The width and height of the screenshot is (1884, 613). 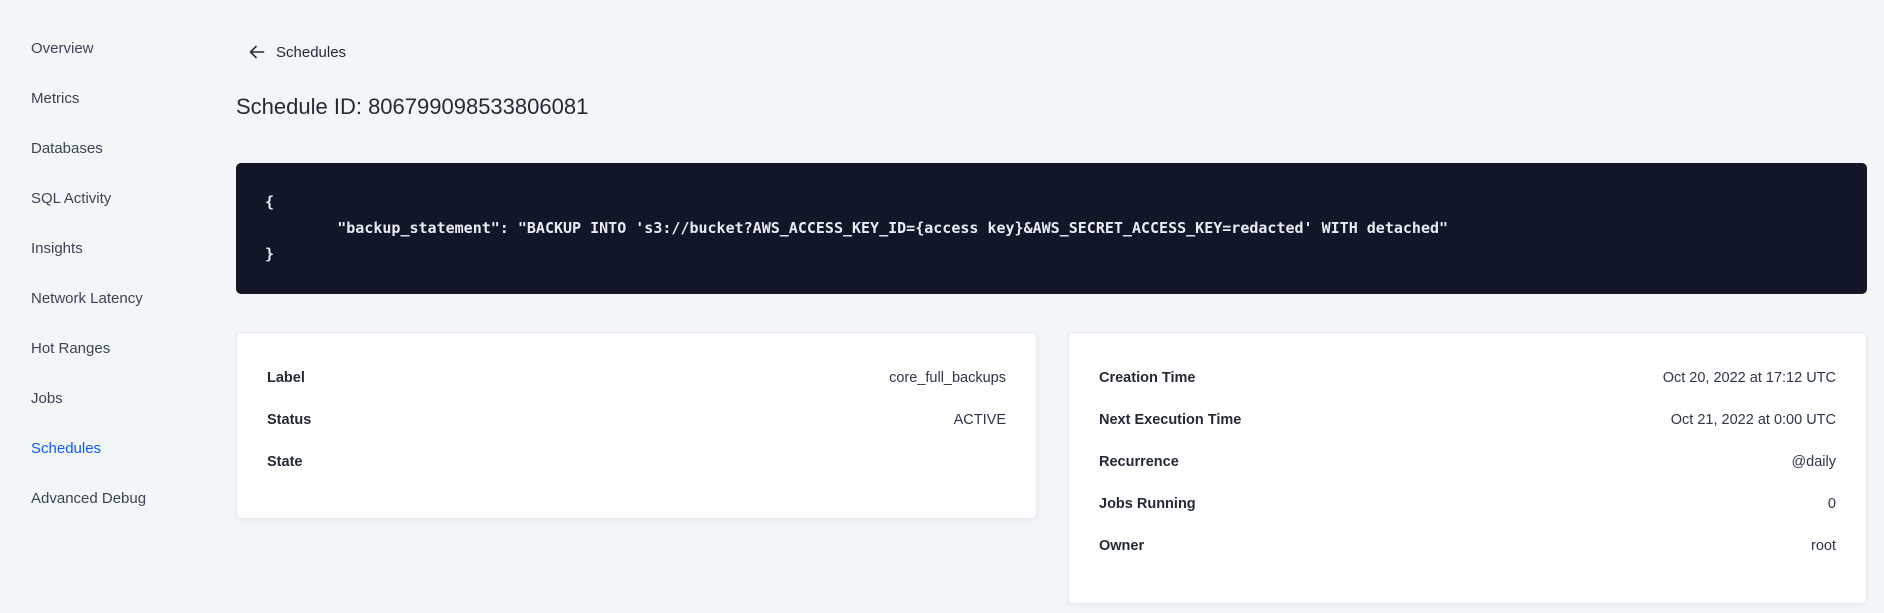 What do you see at coordinates (256, 52) in the screenshot?
I see `left-arrow-icon` at bounding box center [256, 52].